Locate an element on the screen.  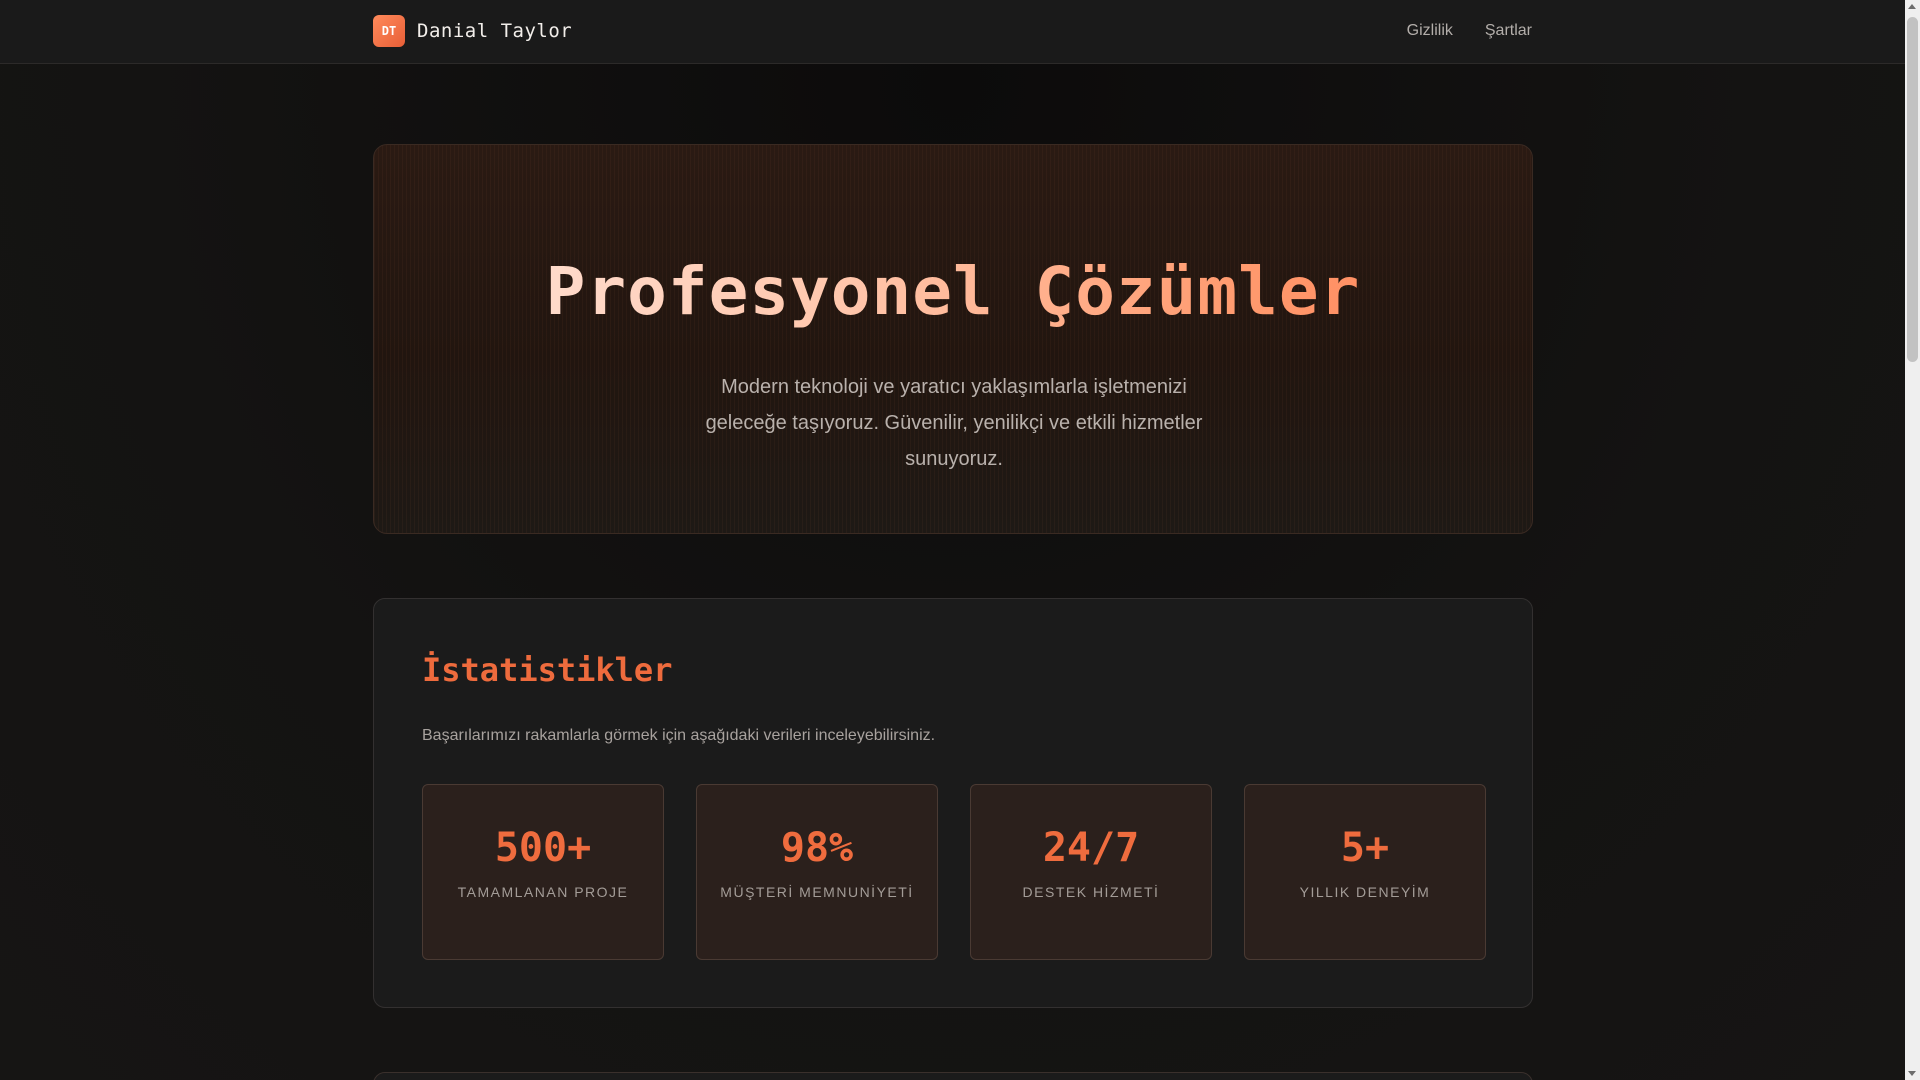
brand: DT Danial Taylor is located at coordinates (472, 31).